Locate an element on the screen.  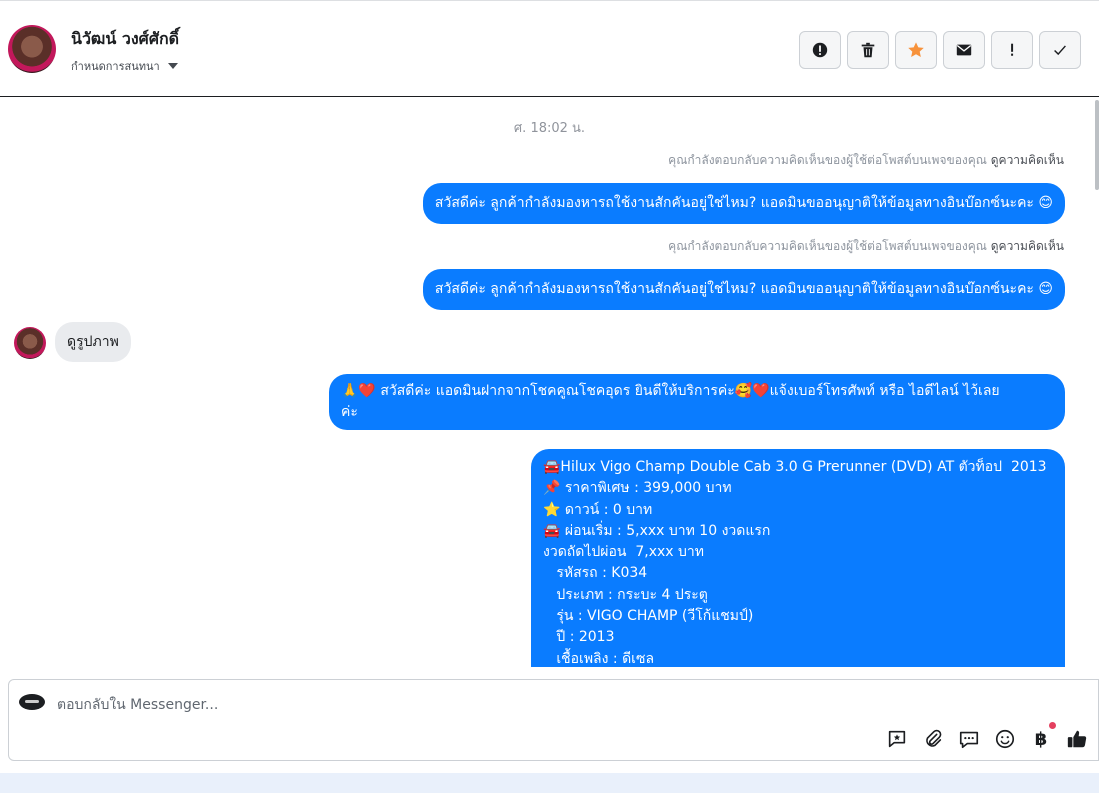
star-icon is located at coordinates (916, 50).